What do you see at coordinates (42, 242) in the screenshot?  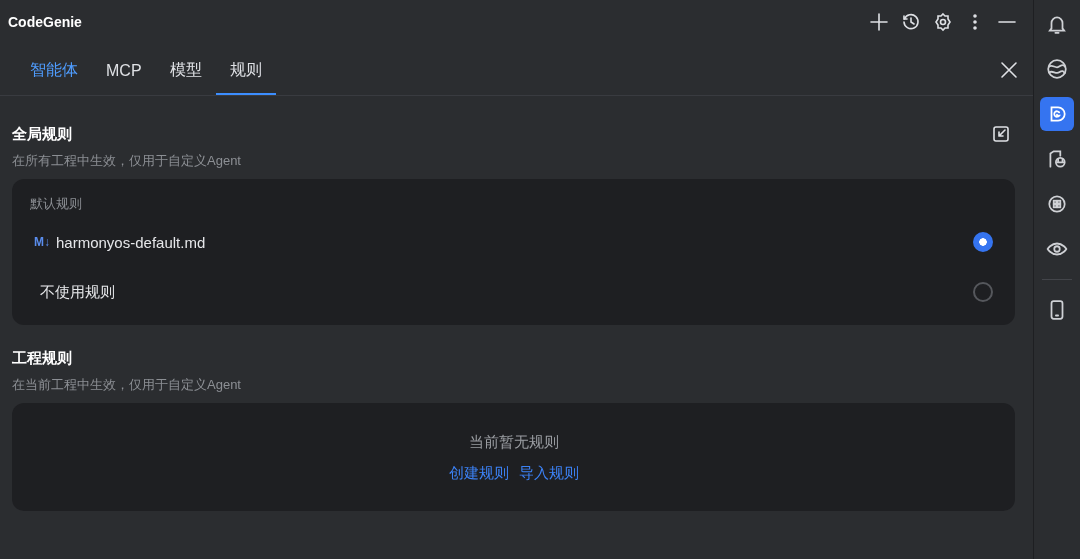 I see `markdown-label: M↓` at bounding box center [42, 242].